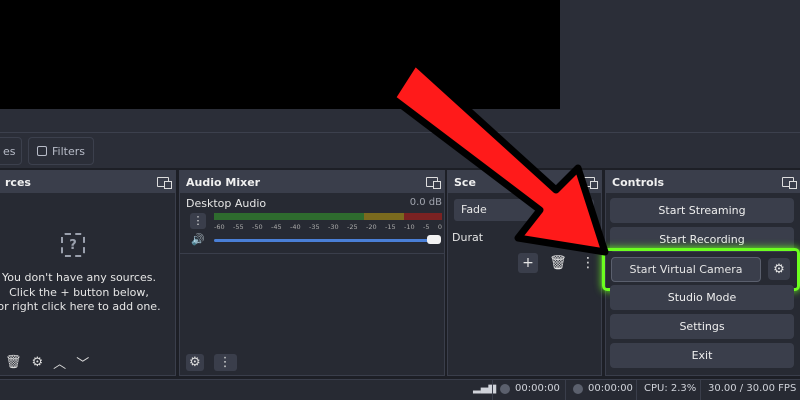  I want to click on properties-tab: es, so click(11, 151).